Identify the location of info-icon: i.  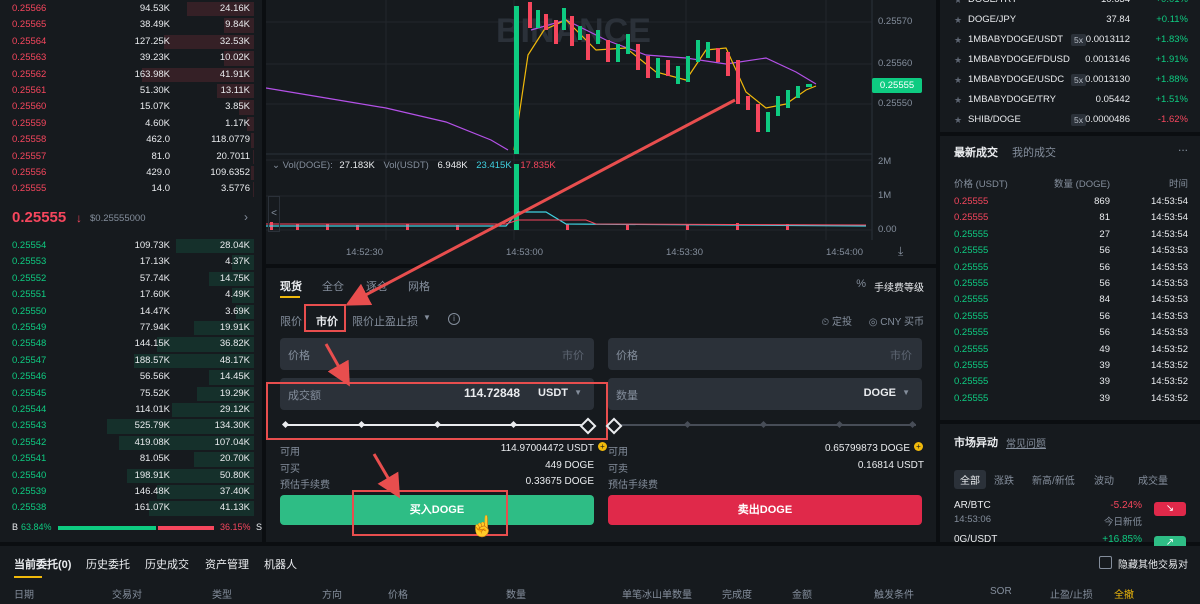
(454, 319).